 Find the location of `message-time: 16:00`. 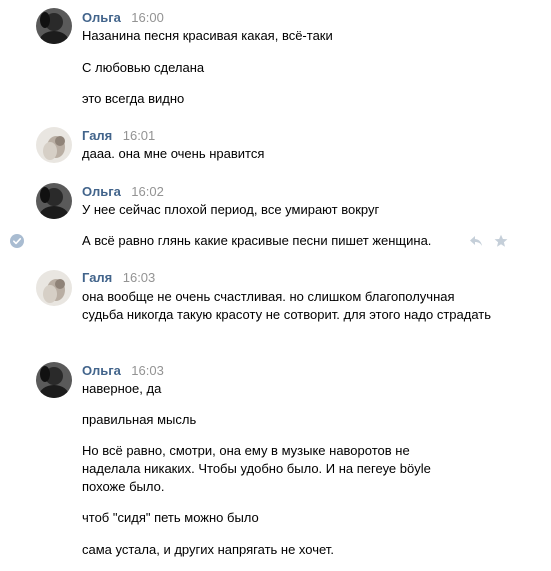

message-time: 16:00 is located at coordinates (147, 17).